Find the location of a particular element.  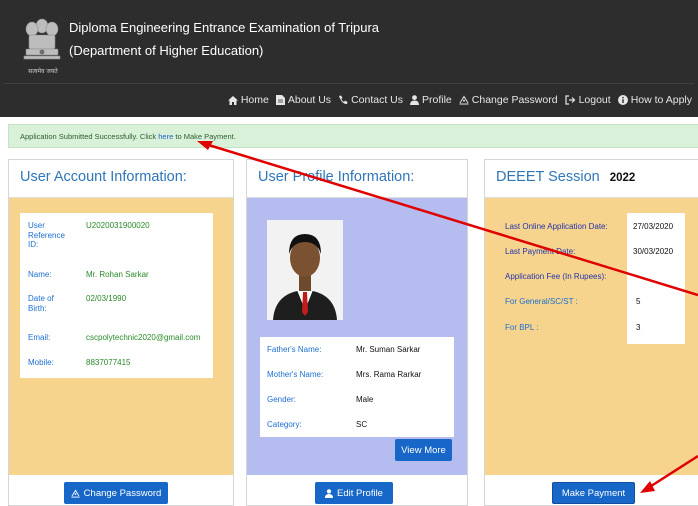

mobile-value: 8837077415 is located at coordinates (108, 362).